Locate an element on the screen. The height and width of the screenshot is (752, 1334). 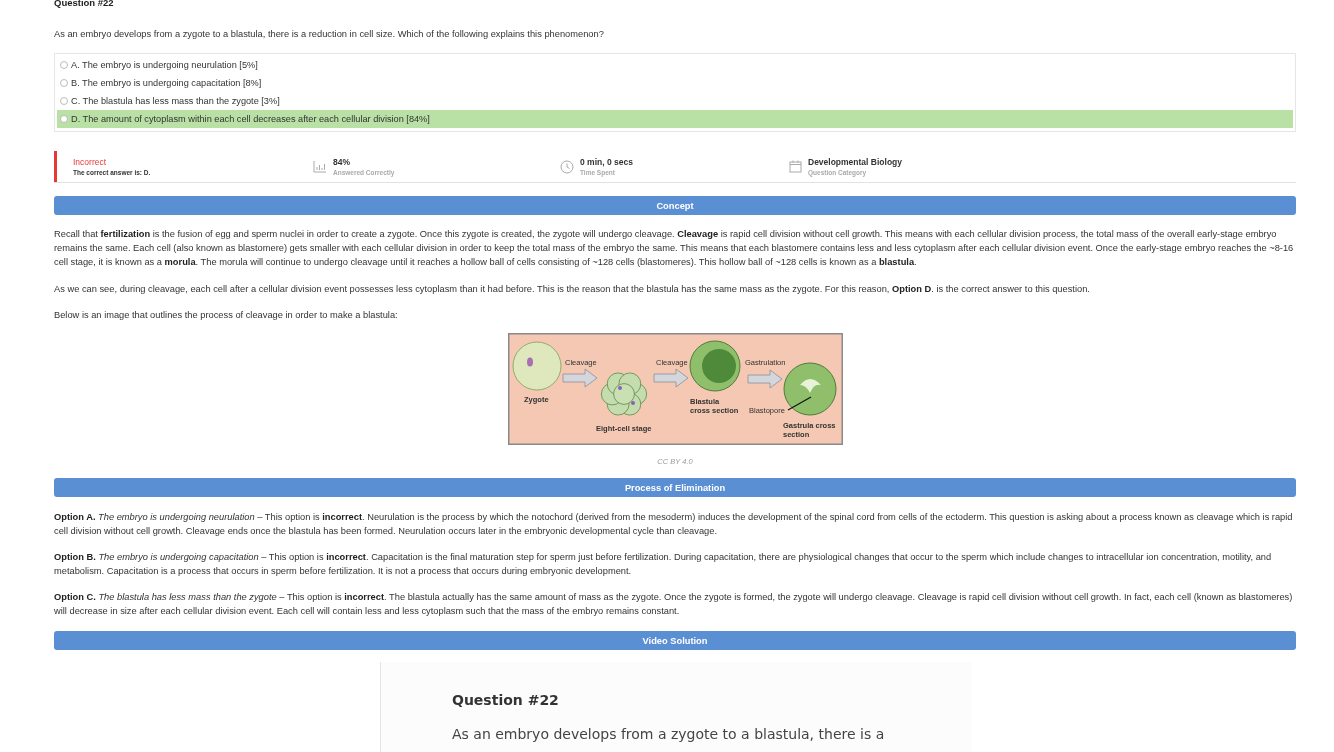
stat-value: Developmental Biology is located at coordinates (855, 162).